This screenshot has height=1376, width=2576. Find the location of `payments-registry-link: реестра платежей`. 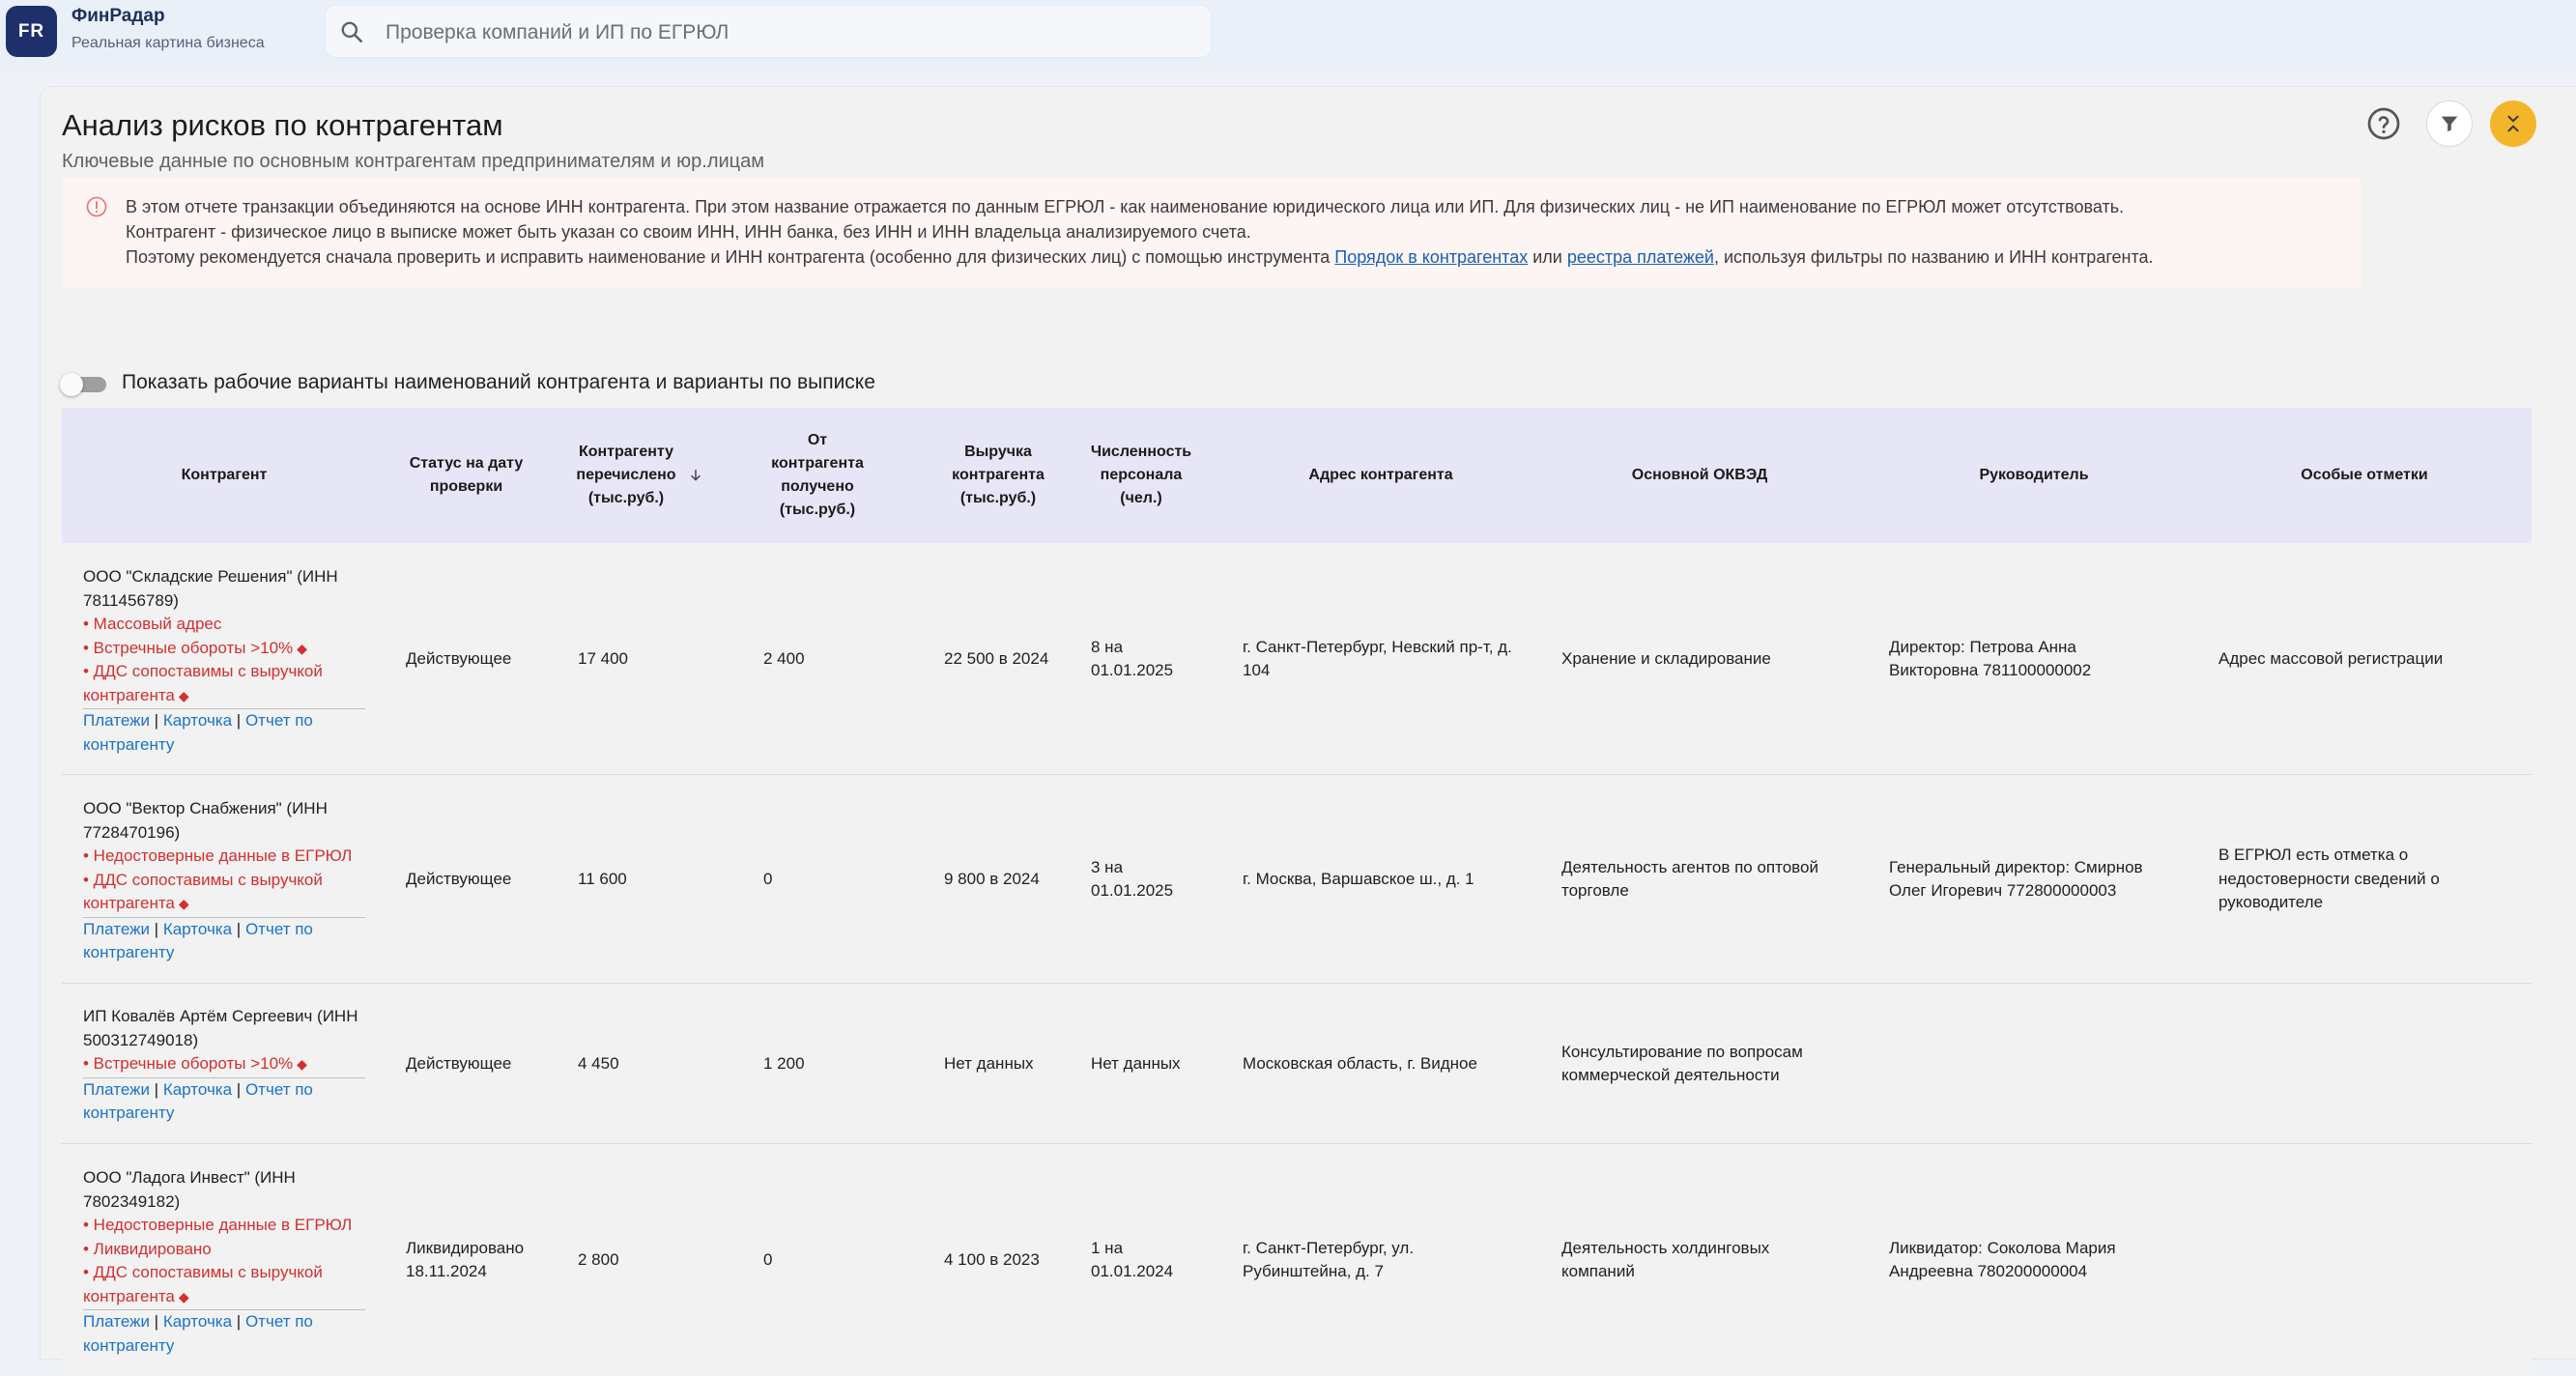

payments-registry-link: реестра платежей is located at coordinates (1641, 257).